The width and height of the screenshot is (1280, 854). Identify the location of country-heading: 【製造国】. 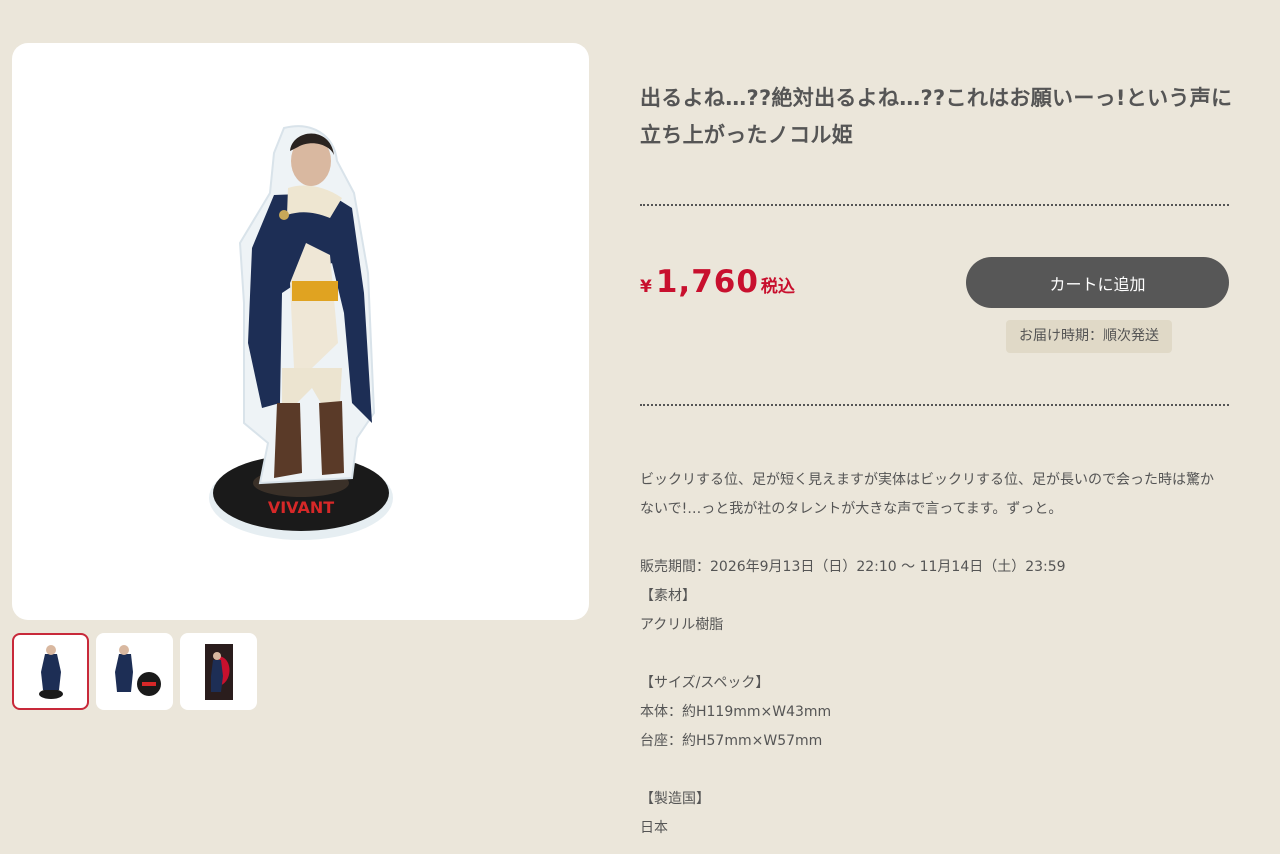
(675, 799).